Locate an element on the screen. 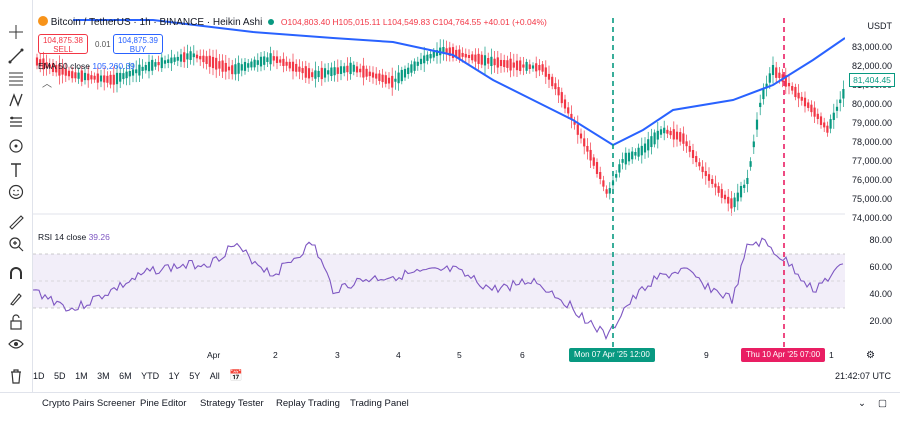 The height and width of the screenshot is (421, 900). text-icon is located at coordinates (16, 170).